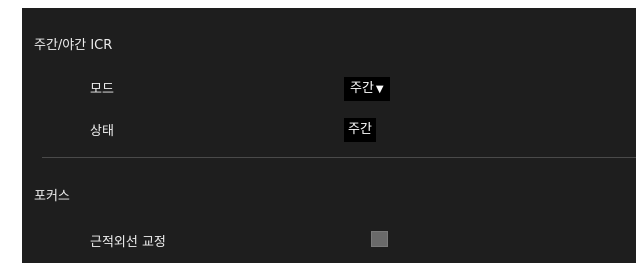 This screenshot has width=636, height=270. I want to click on ir-correction-label: 근적외선 교정, so click(128, 242).